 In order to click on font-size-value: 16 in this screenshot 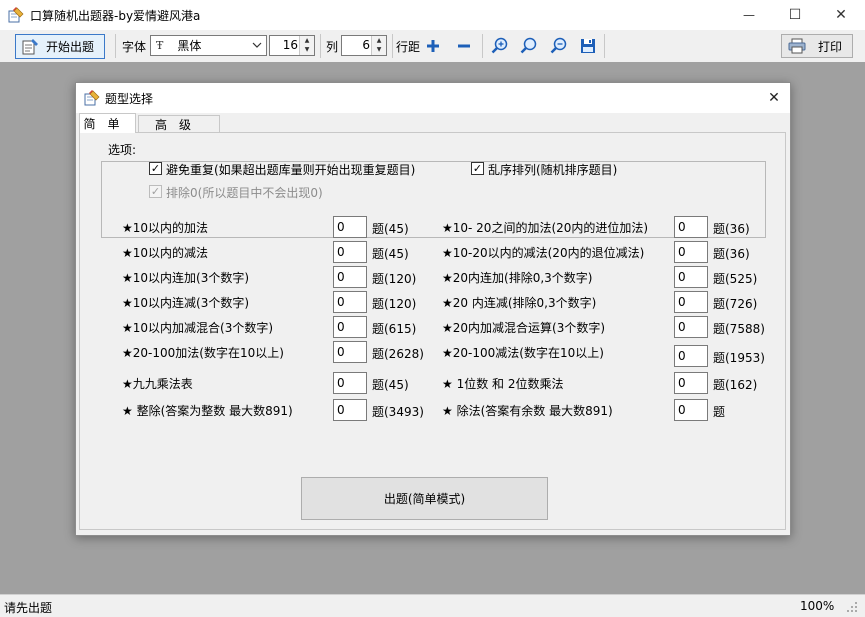, I will do `click(290, 45)`.